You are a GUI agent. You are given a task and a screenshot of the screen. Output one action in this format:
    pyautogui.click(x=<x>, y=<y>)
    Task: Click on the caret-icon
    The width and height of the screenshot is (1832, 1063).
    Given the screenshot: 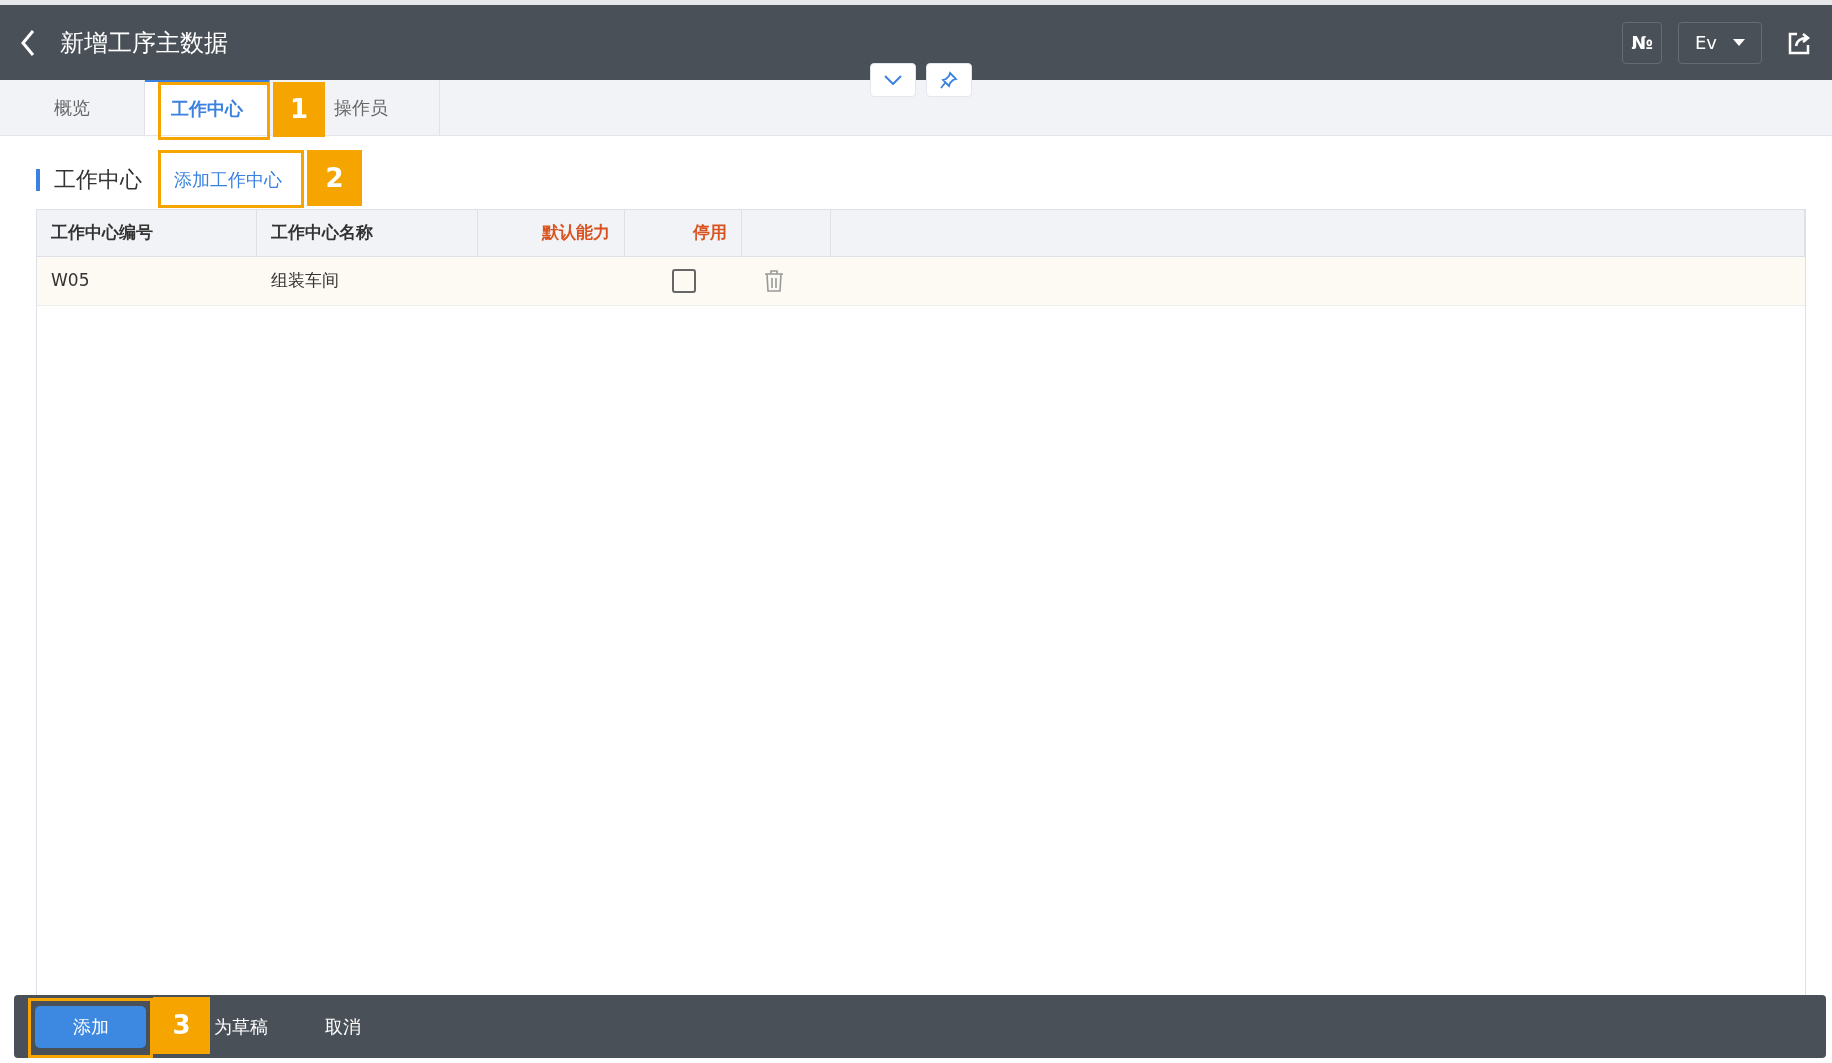 What is the action you would take?
    pyautogui.click(x=1739, y=42)
    